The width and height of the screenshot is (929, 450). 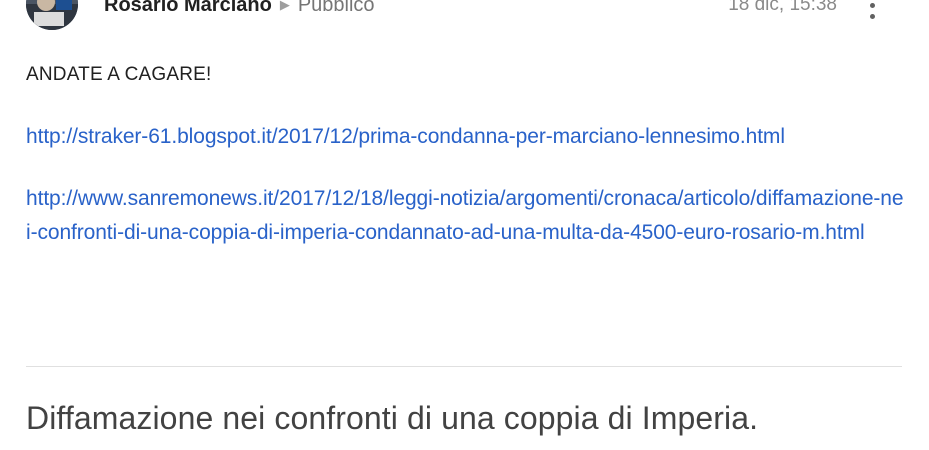 I want to click on visibility-label: Pubblico, so click(x=336, y=8).